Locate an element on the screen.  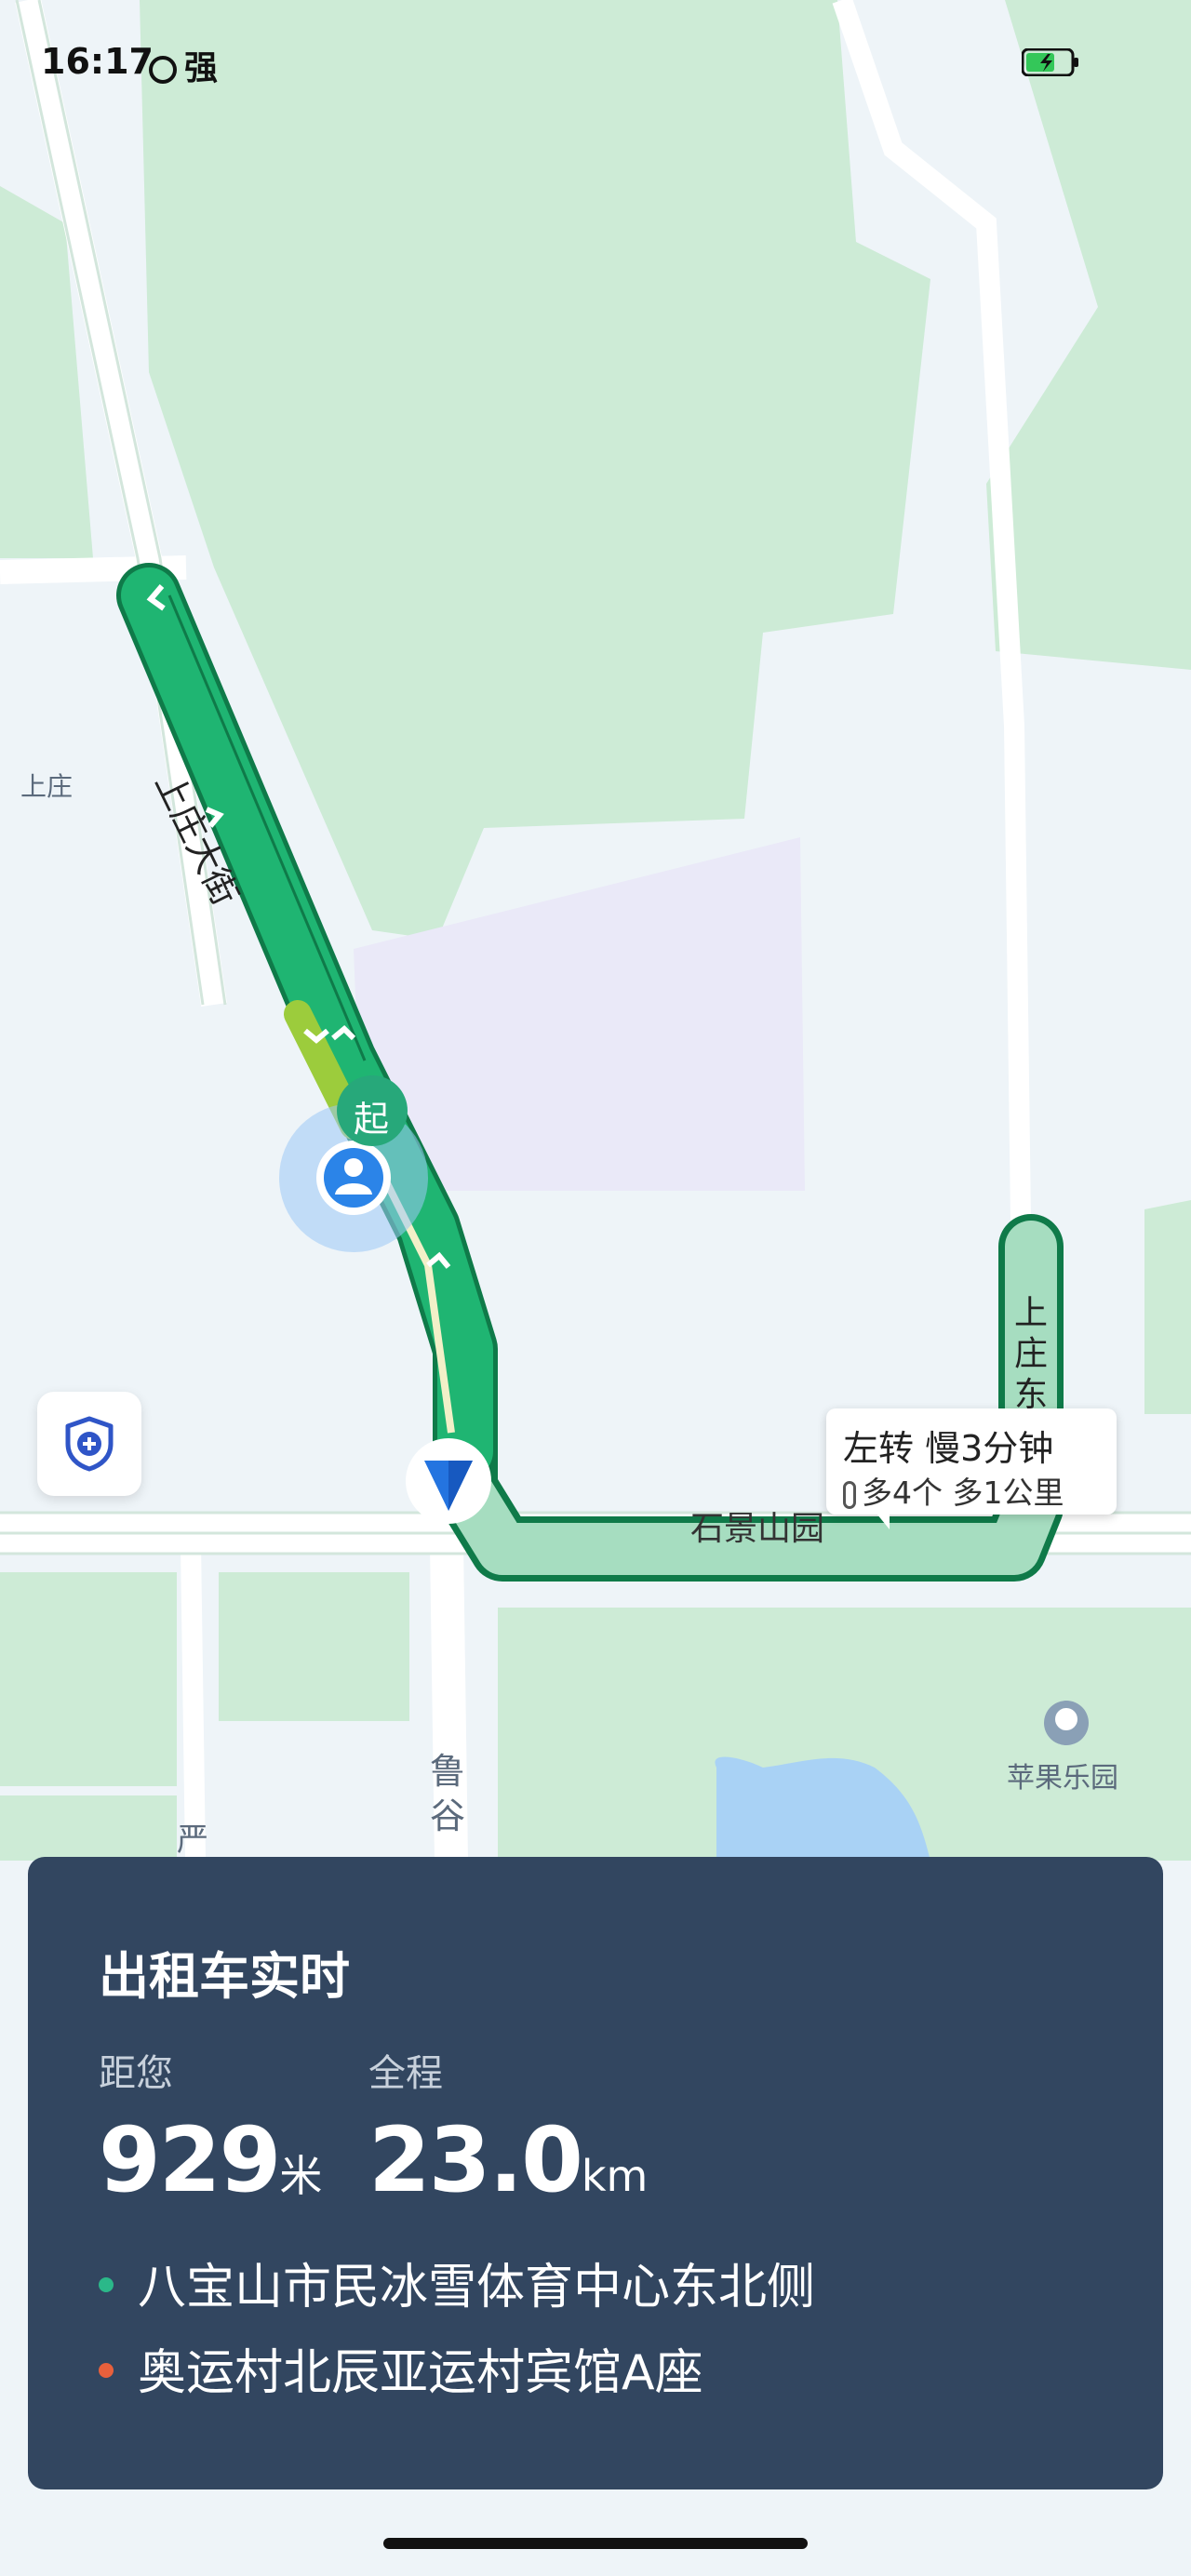
distance-label: 距您 is located at coordinates (136, 2073).